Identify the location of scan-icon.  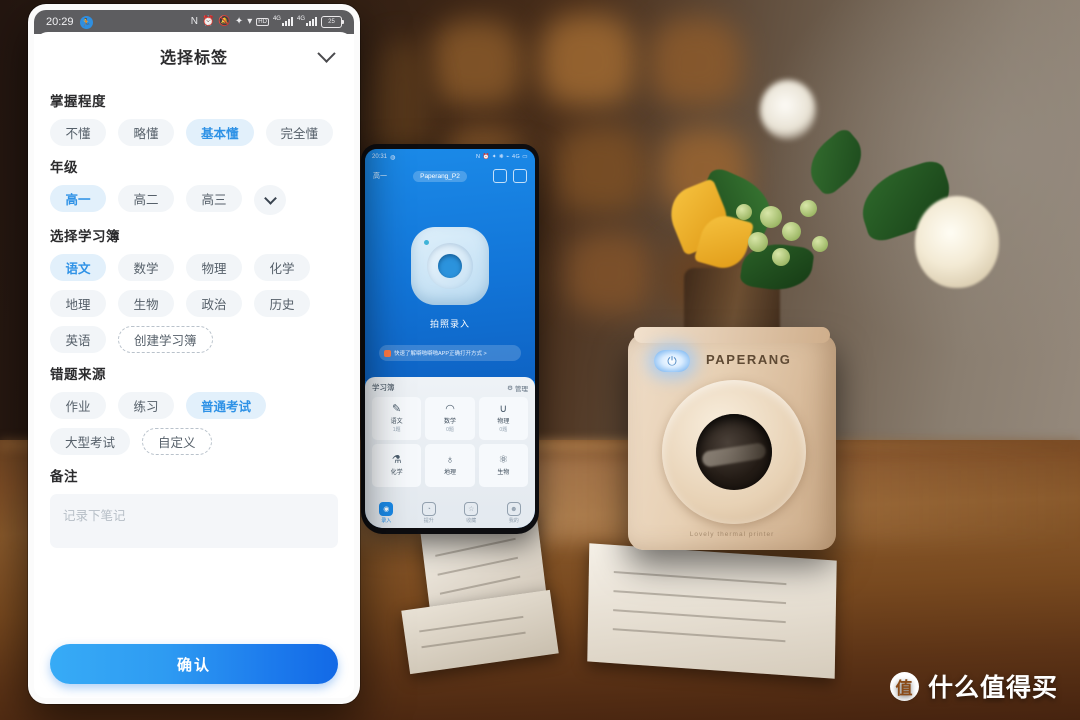
(499, 176).